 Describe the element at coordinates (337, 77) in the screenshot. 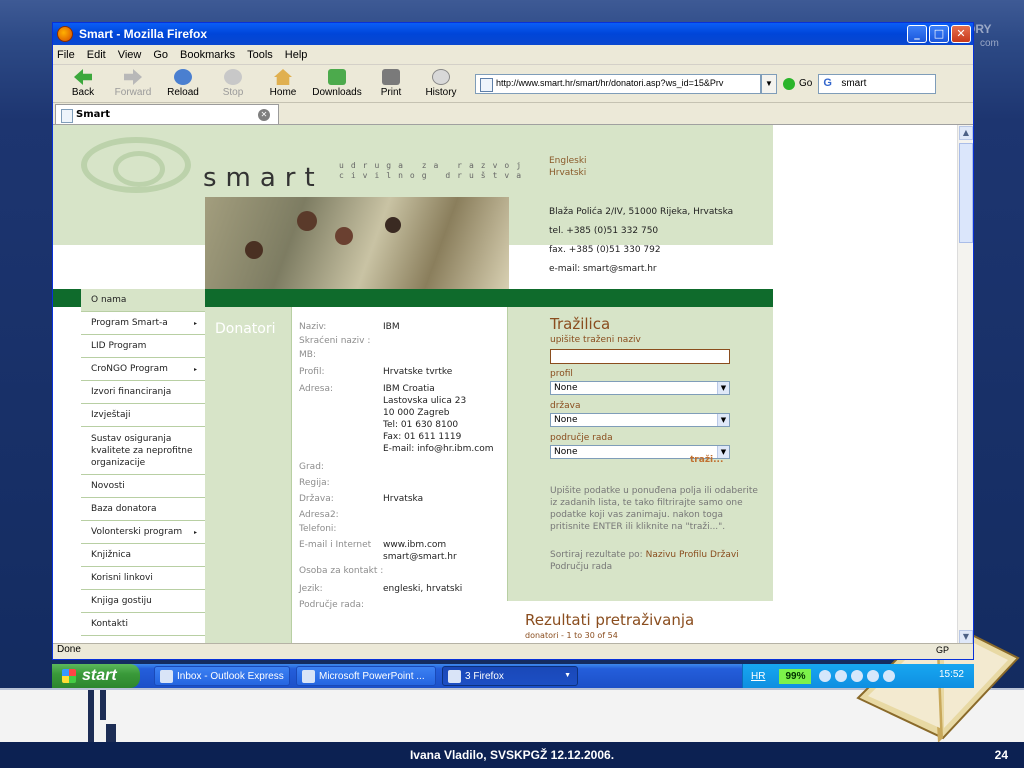

I see `downloads-icon` at that location.